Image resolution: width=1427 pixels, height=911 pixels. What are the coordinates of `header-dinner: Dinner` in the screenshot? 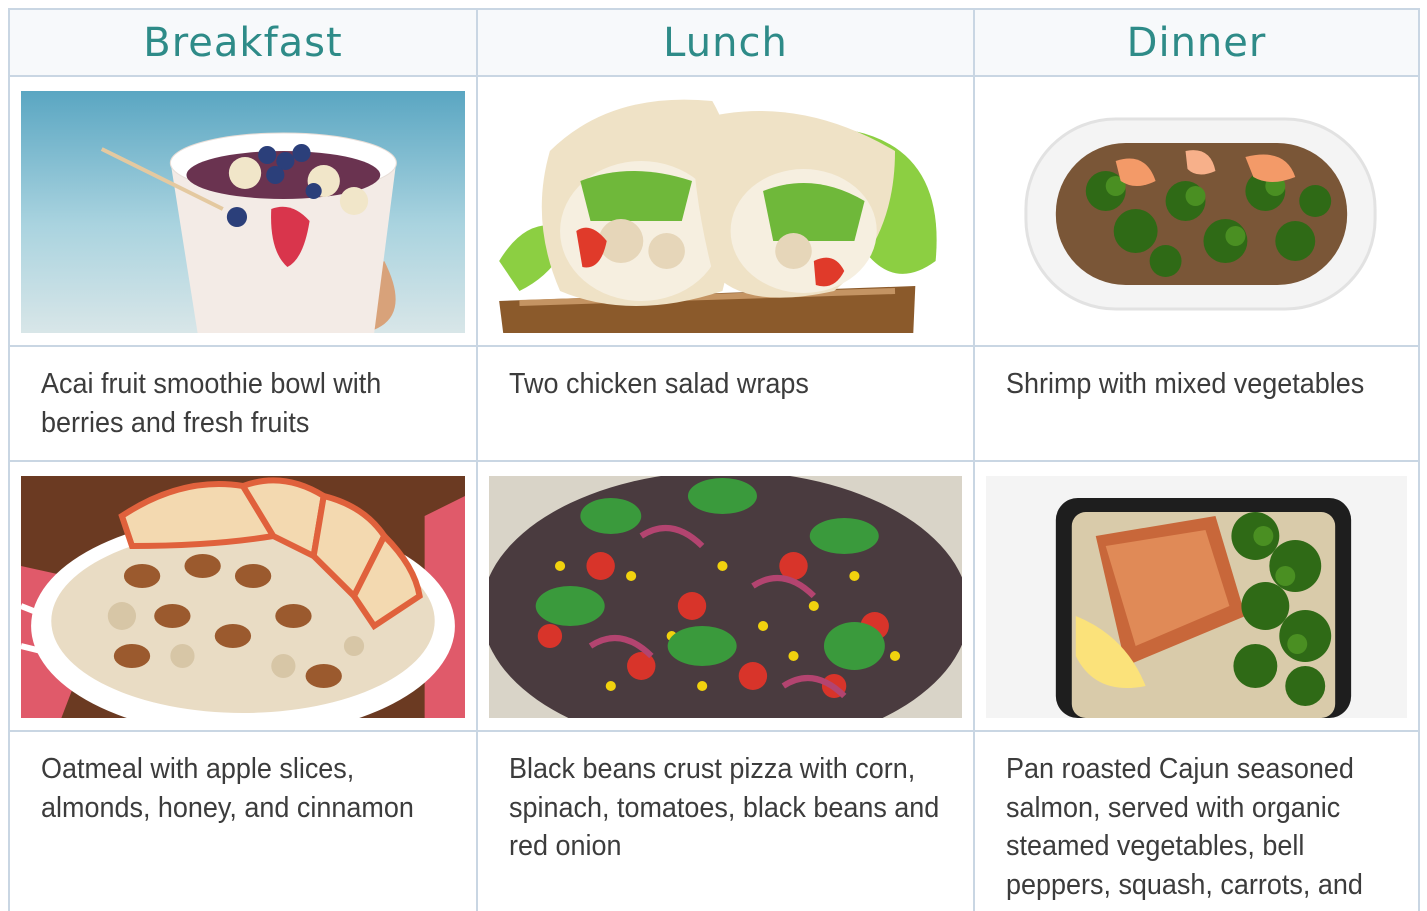 It's located at (1197, 42).